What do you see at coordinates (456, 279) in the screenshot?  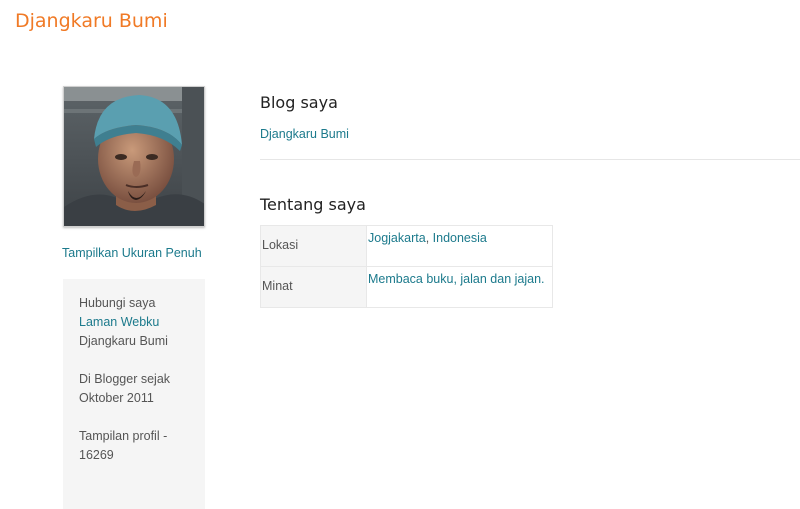 I see `interests-link: Membaca buku, jalan dan jajan.` at bounding box center [456, 279].